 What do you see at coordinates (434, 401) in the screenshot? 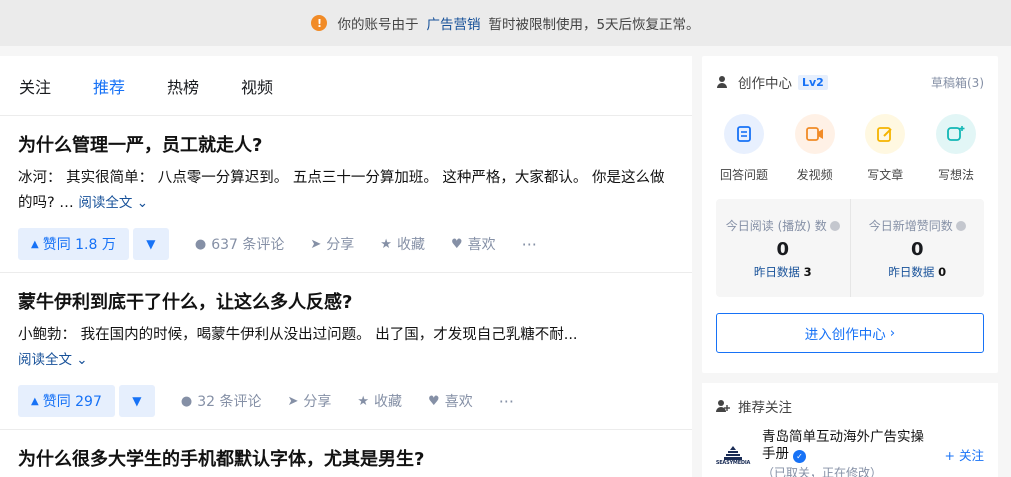
I see `heart-icon: ♥` at bounding box center [434, 401].